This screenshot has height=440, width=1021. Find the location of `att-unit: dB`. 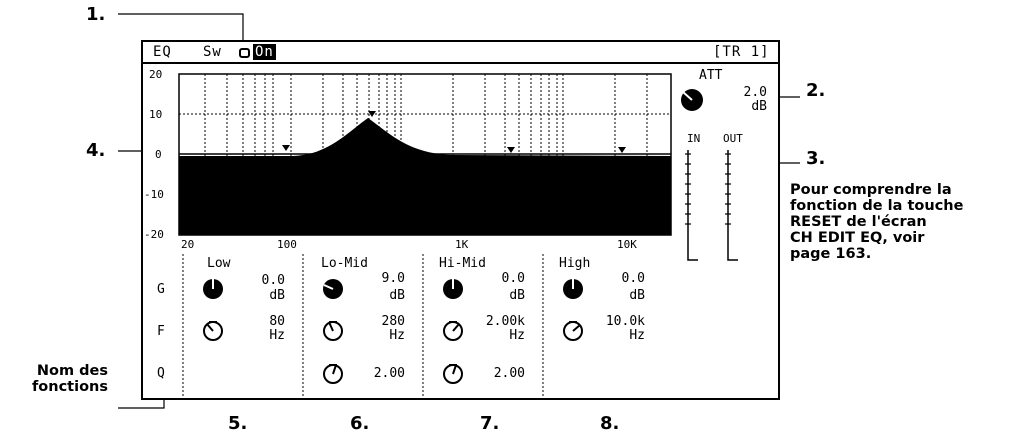

att-unit: dB is located at coordinates (759, 106).